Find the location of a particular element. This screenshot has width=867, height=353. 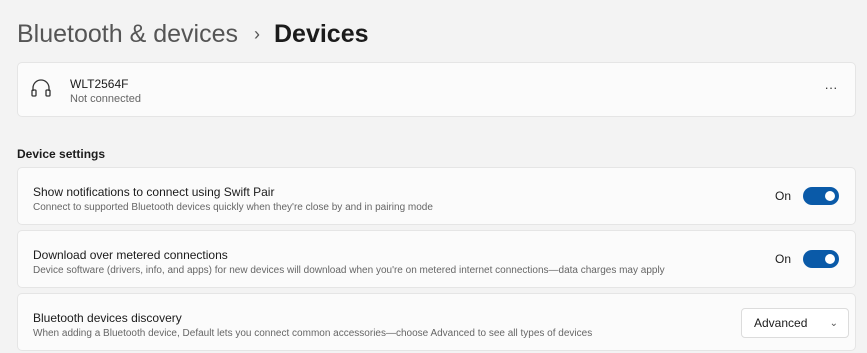

device-name: WLT2564F is located at coordinates (99, 84).